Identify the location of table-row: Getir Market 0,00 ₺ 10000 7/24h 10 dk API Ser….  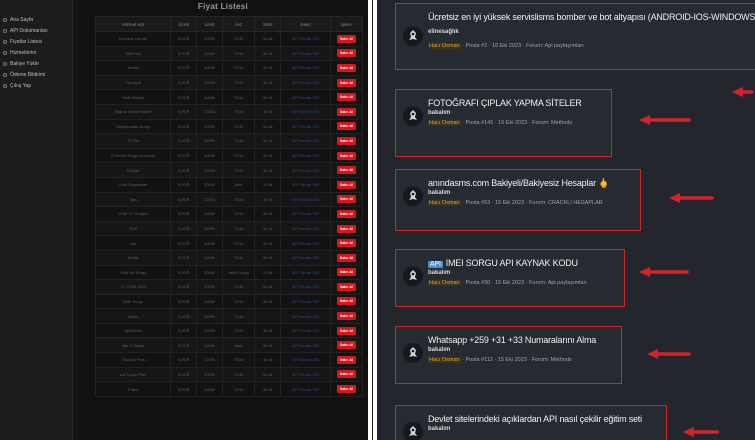
(229, 97).